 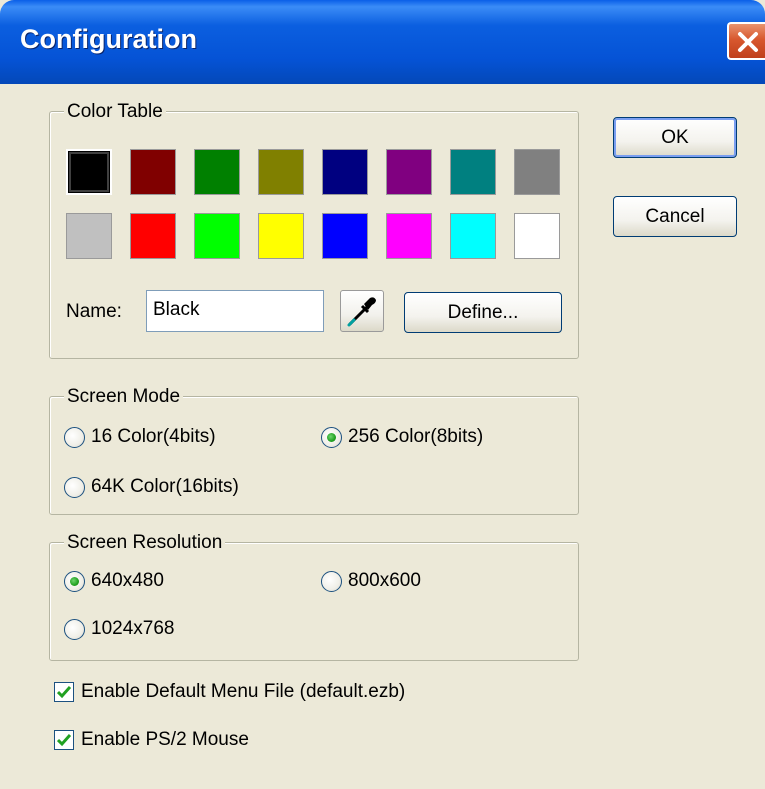 I want to click on radio-640x480-label: 640x480, so click(x=127, y=580).